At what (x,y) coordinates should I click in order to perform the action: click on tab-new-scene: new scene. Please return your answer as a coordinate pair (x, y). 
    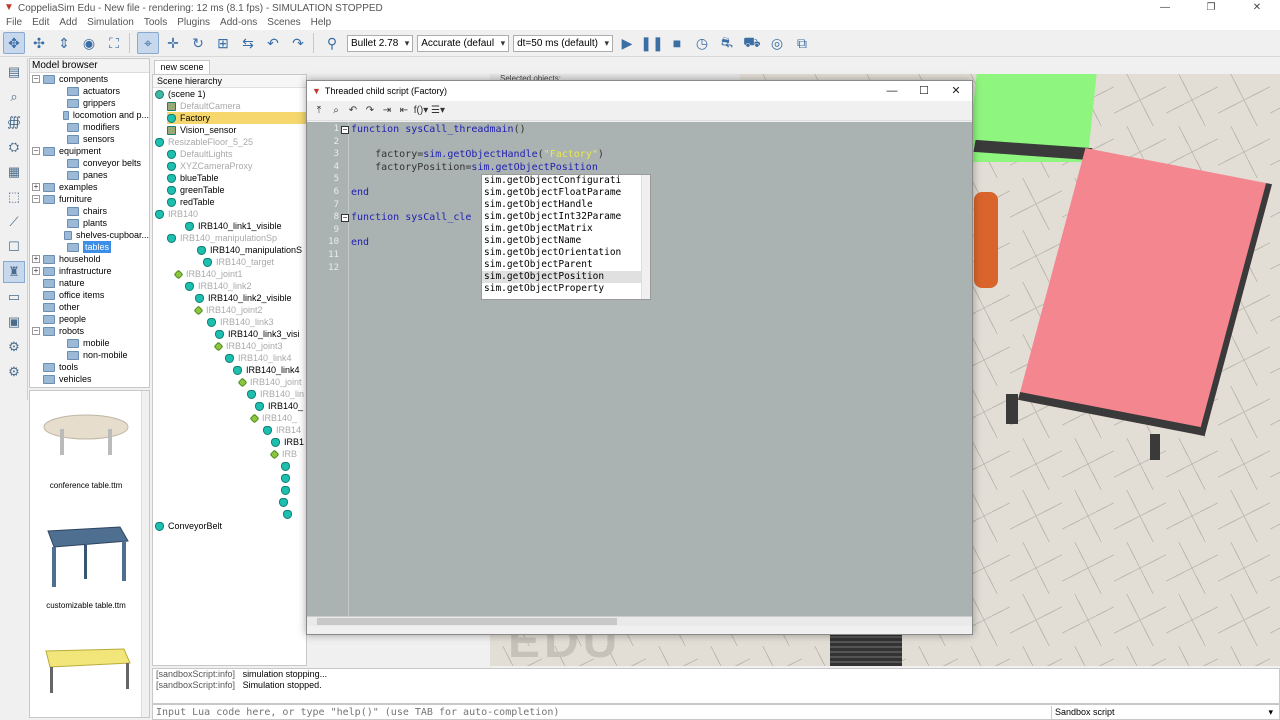
    Looking at the image, I should click on (182, 67).